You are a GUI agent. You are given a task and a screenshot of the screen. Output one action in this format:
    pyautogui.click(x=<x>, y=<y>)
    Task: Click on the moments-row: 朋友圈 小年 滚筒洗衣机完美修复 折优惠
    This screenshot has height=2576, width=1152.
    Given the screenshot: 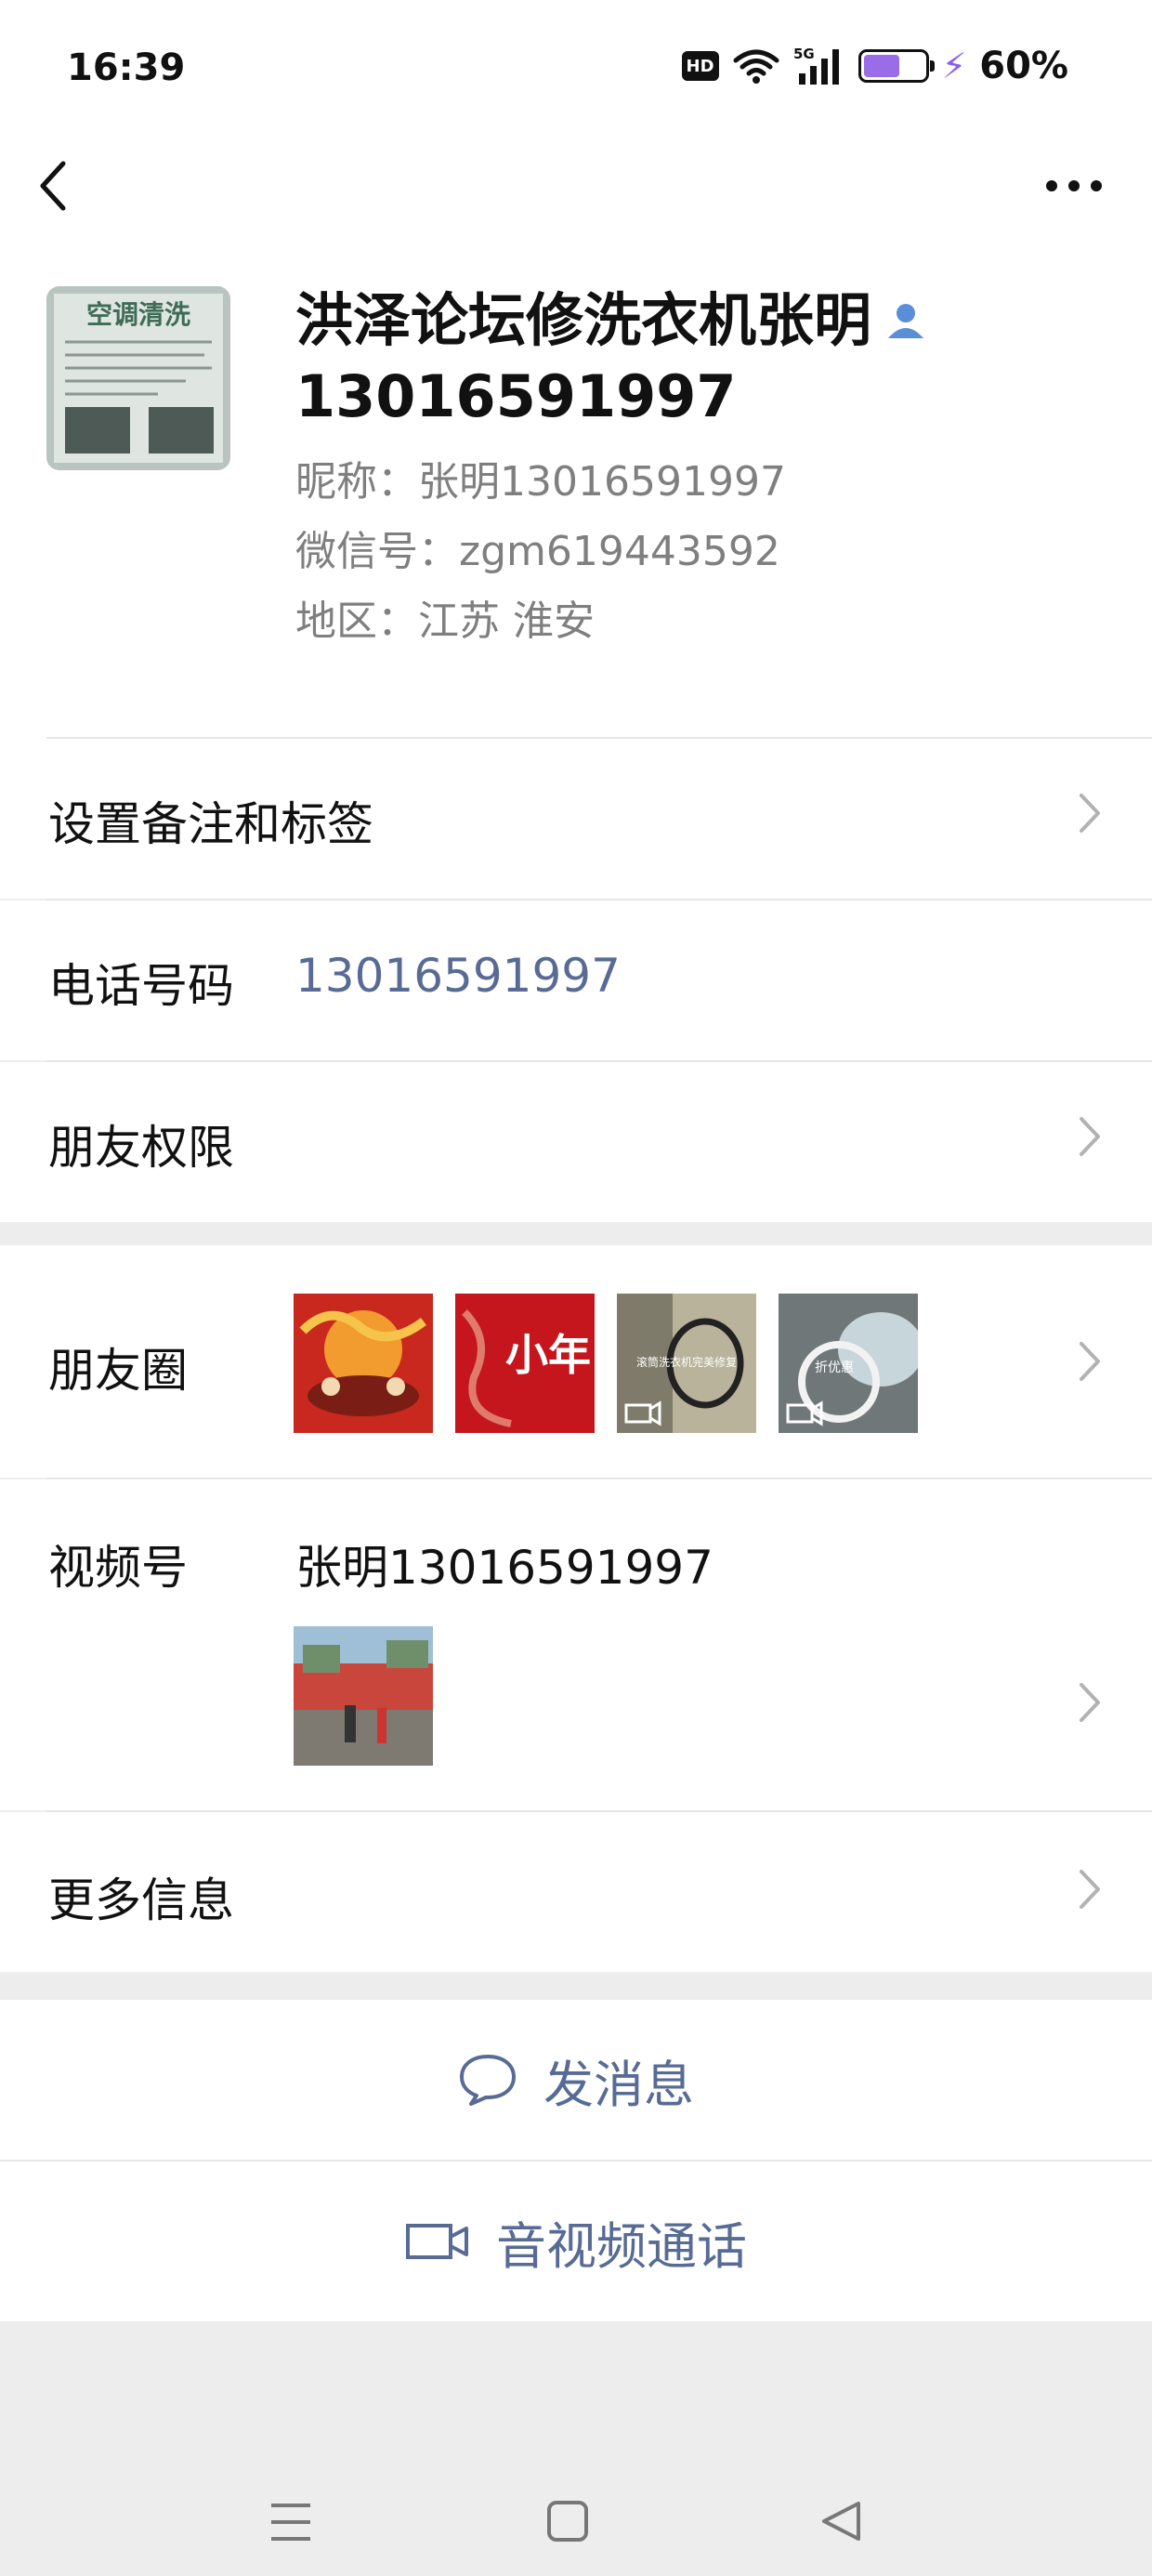 What is the action you would take?
    pyautogui.click(x=576, y=1361)
    